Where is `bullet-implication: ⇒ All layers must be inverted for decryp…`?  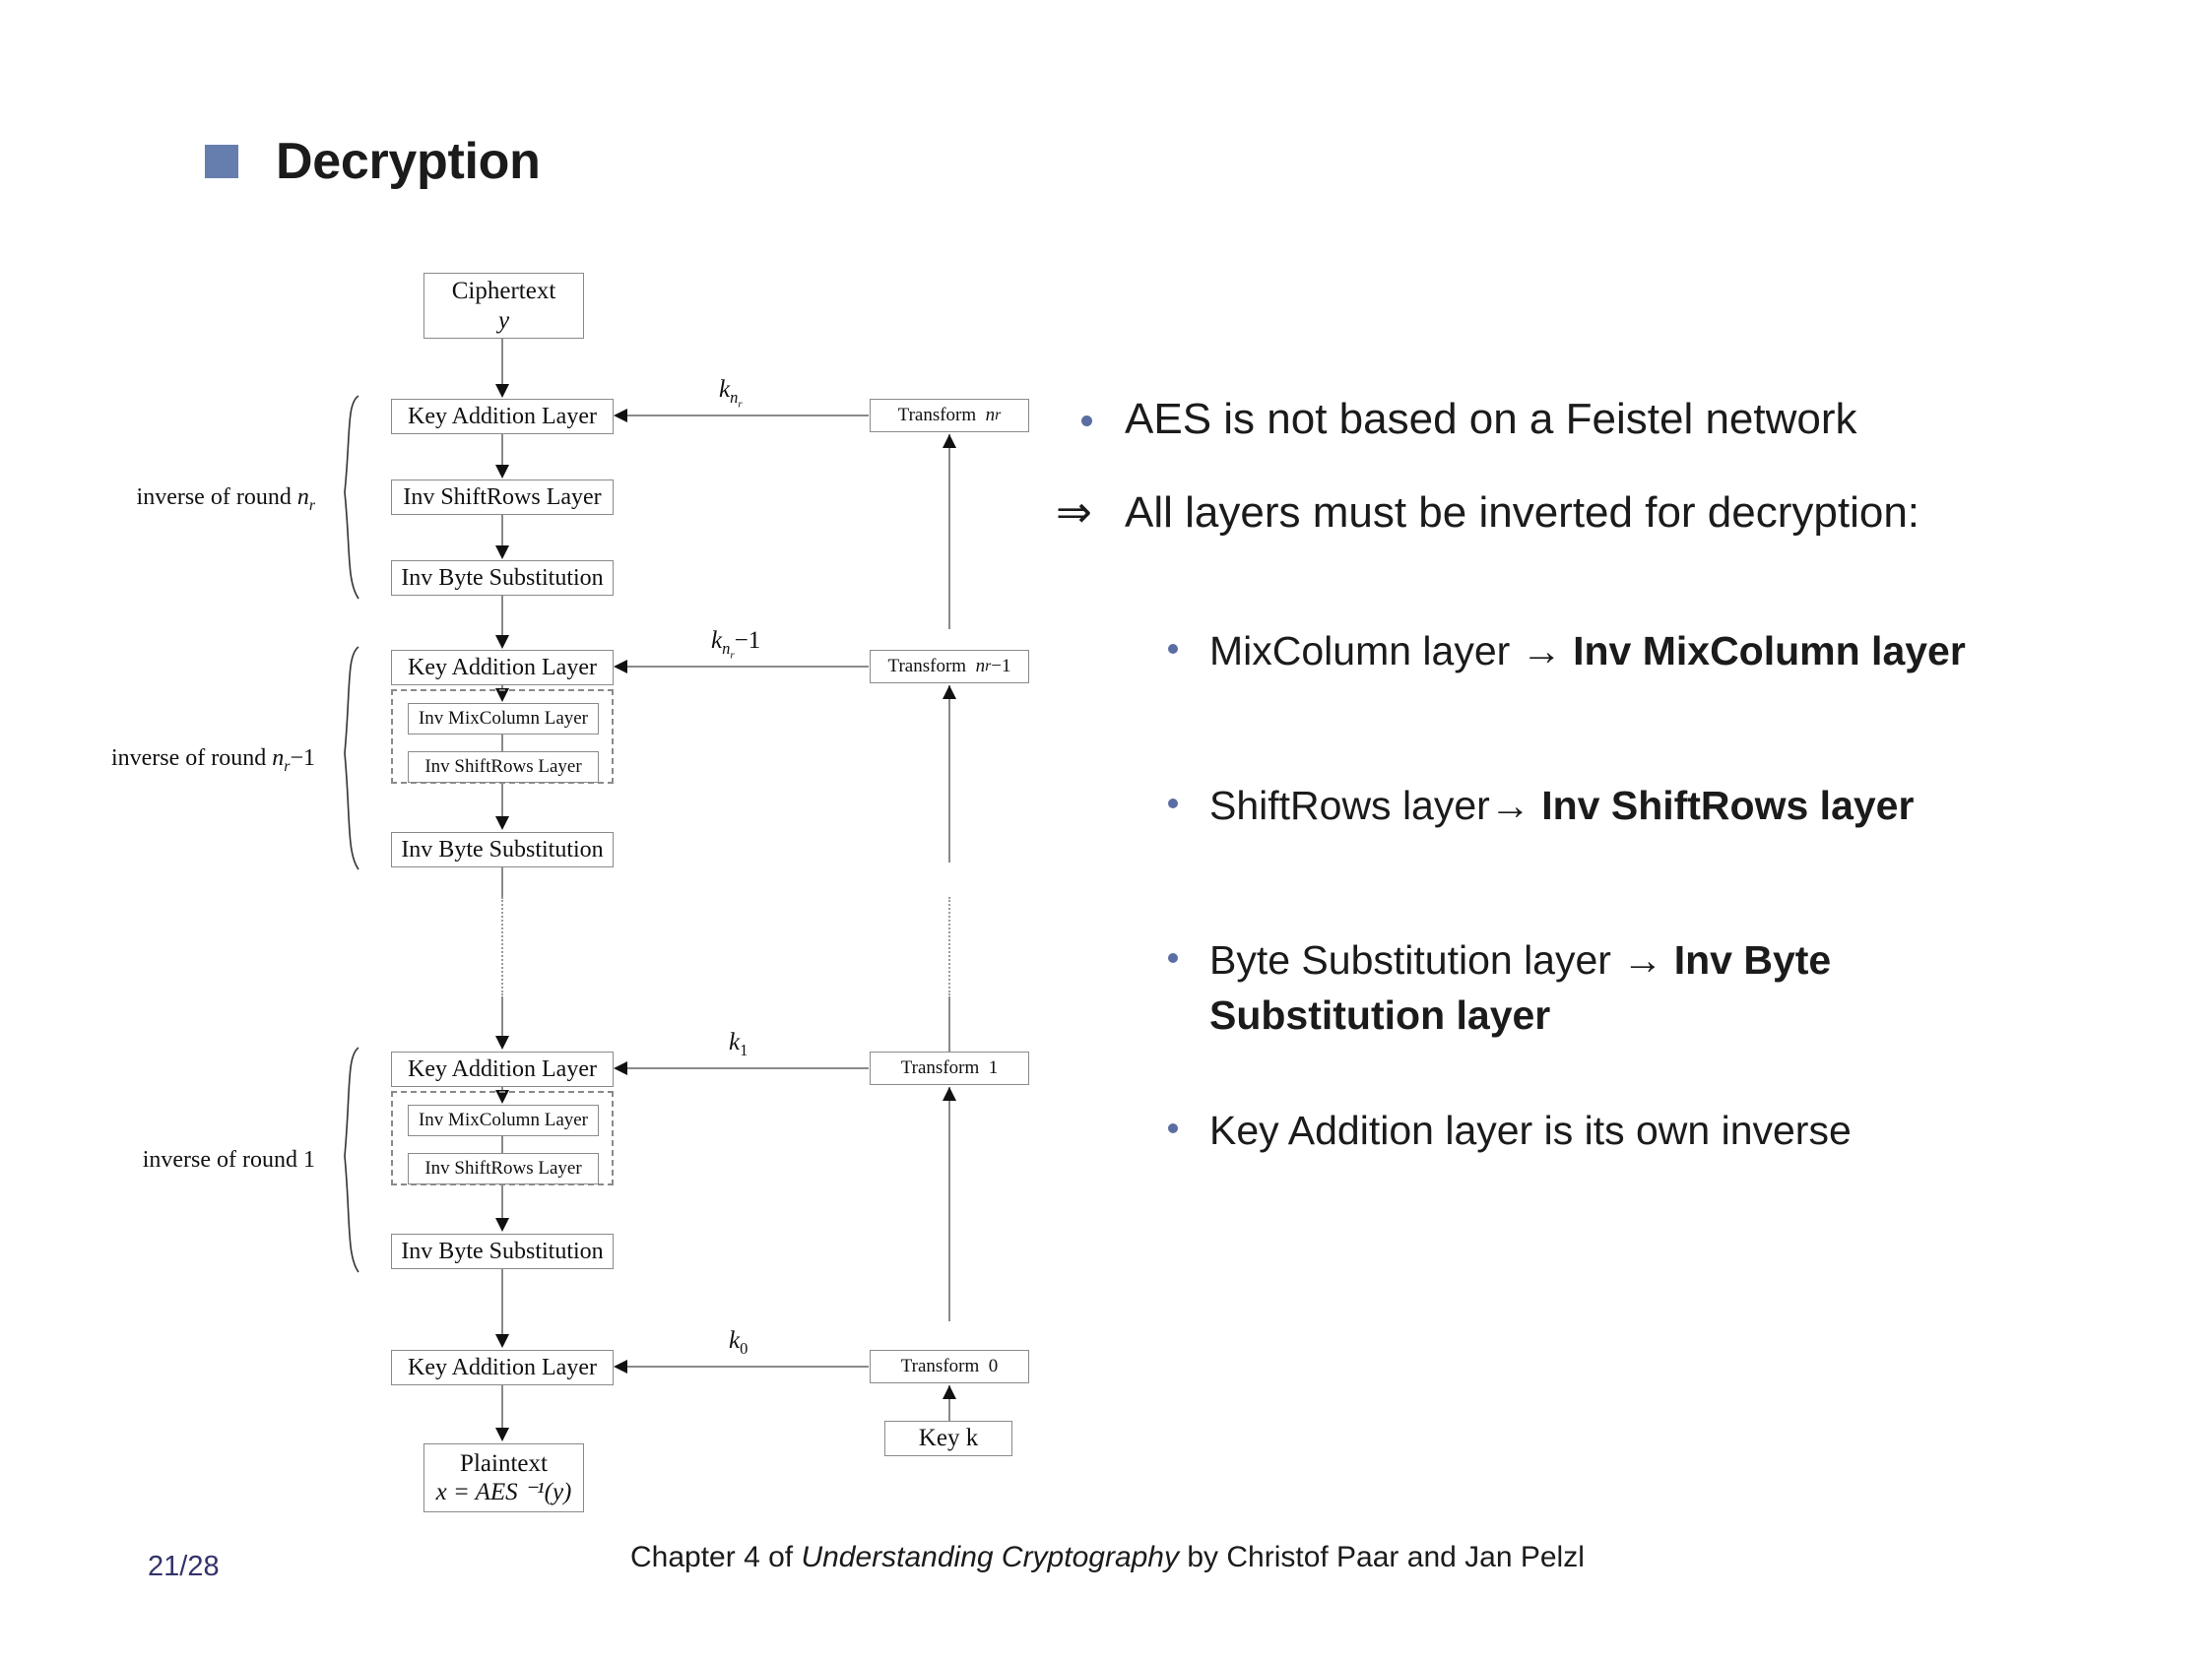
bullet-implication: ⇒ All layers must be inverted for decryp… is located at coordinates (1611, 514).